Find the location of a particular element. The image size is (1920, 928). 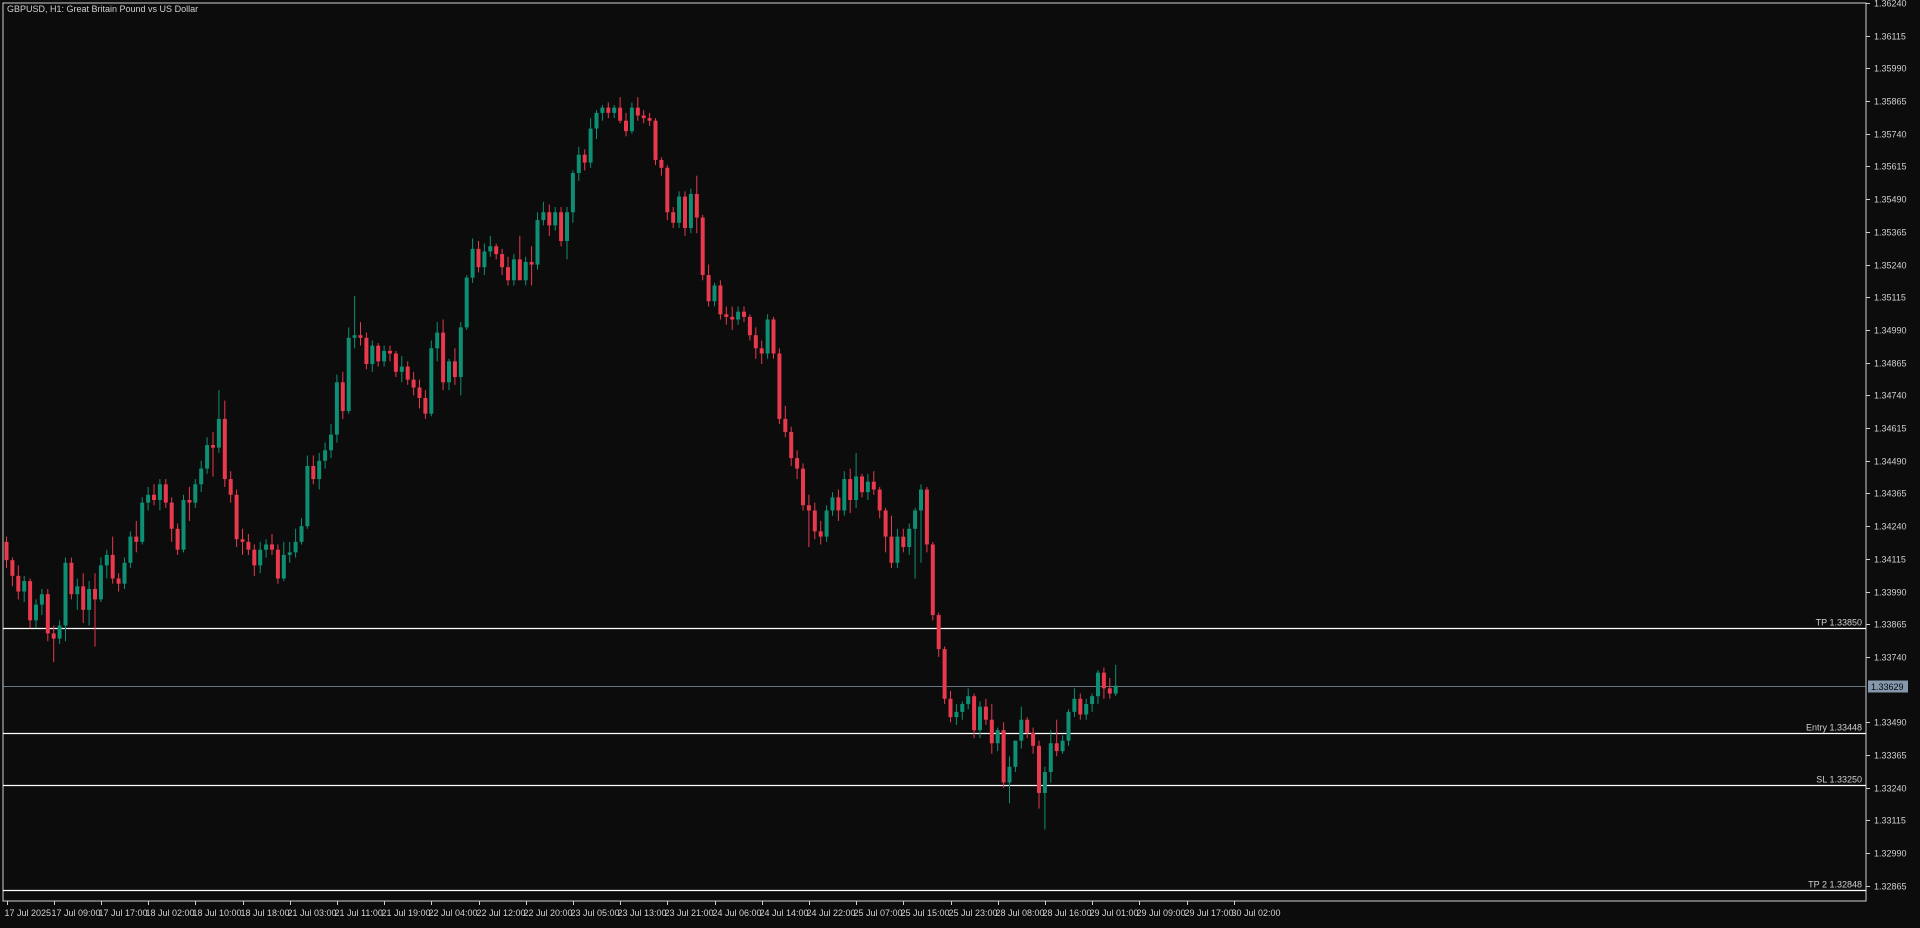

y-tick-label: 1.34740 is located at coordinates (1890, 396).